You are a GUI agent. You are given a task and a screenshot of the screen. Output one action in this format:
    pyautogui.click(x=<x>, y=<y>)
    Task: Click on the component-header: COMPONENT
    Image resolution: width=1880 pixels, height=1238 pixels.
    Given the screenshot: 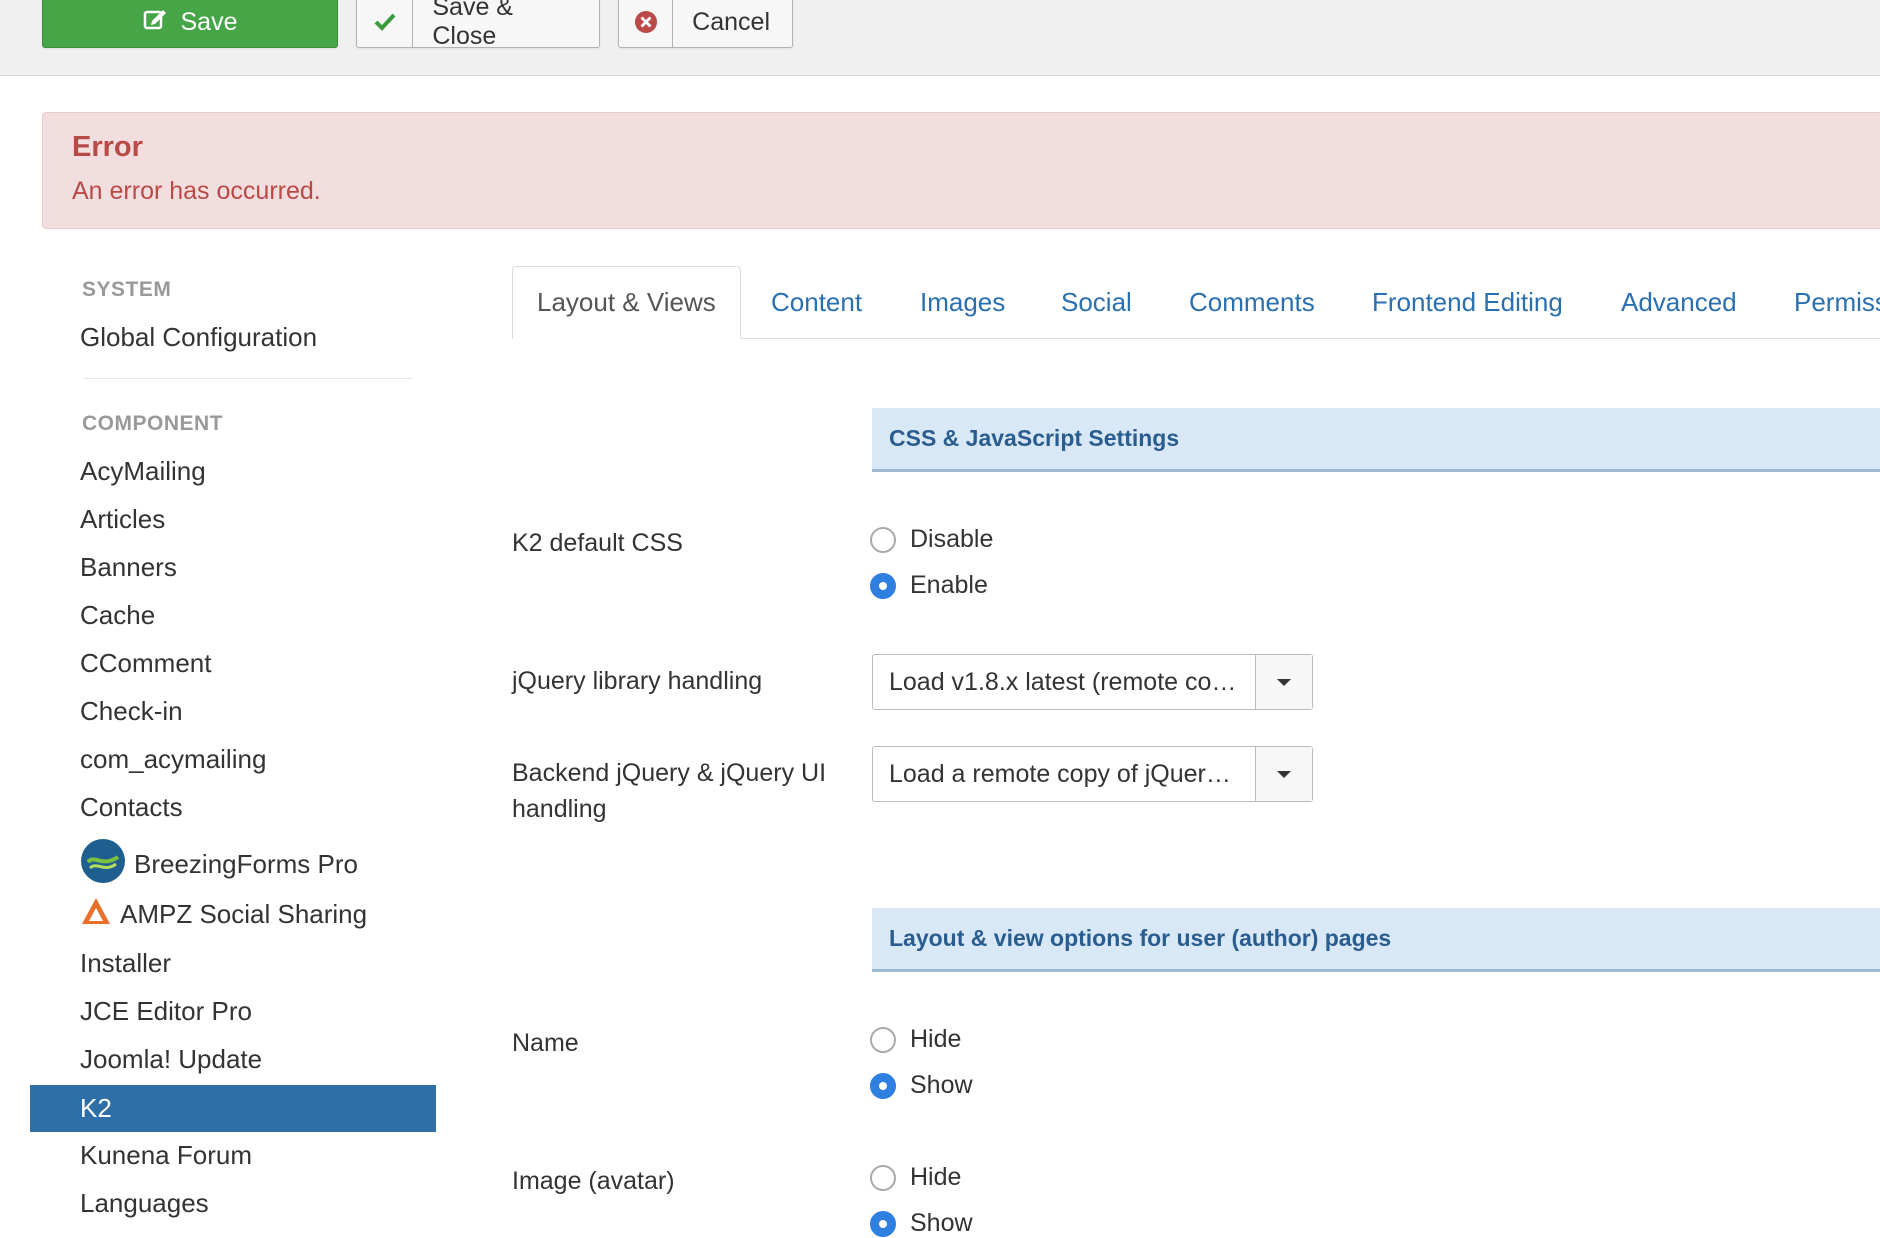 What is the action you would take?
    pyautogui.click(x=152, y=423)
    